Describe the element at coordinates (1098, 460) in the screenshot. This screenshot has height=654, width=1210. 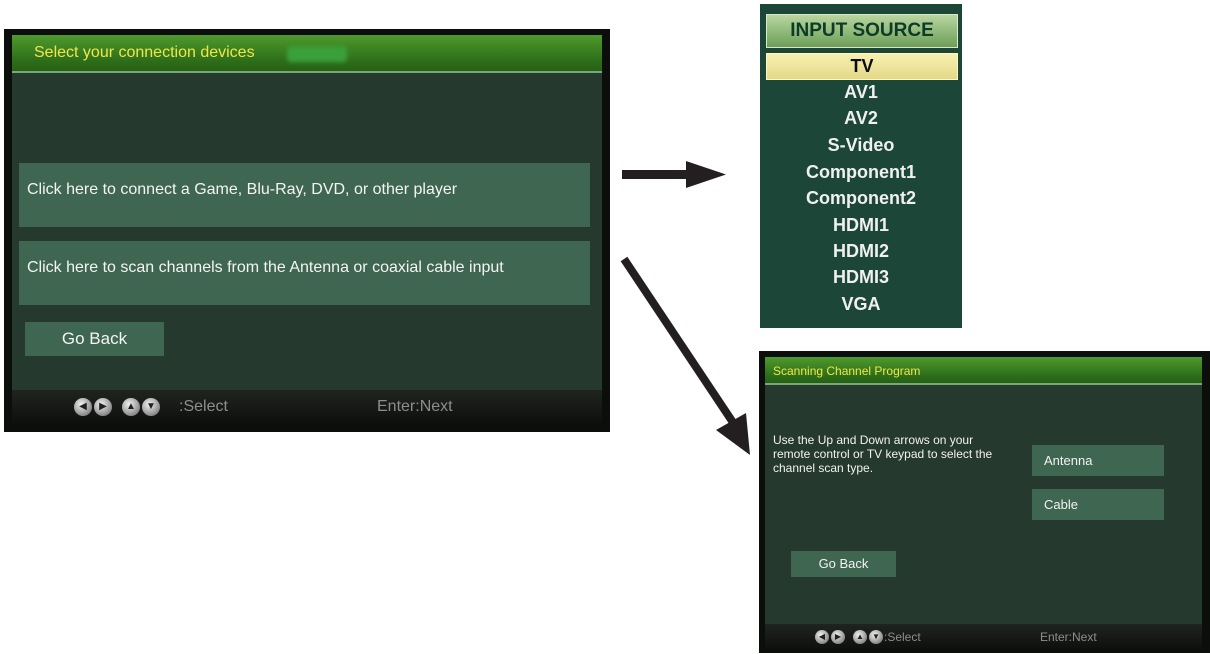
I see `antenna-button: Antenna` at that location.